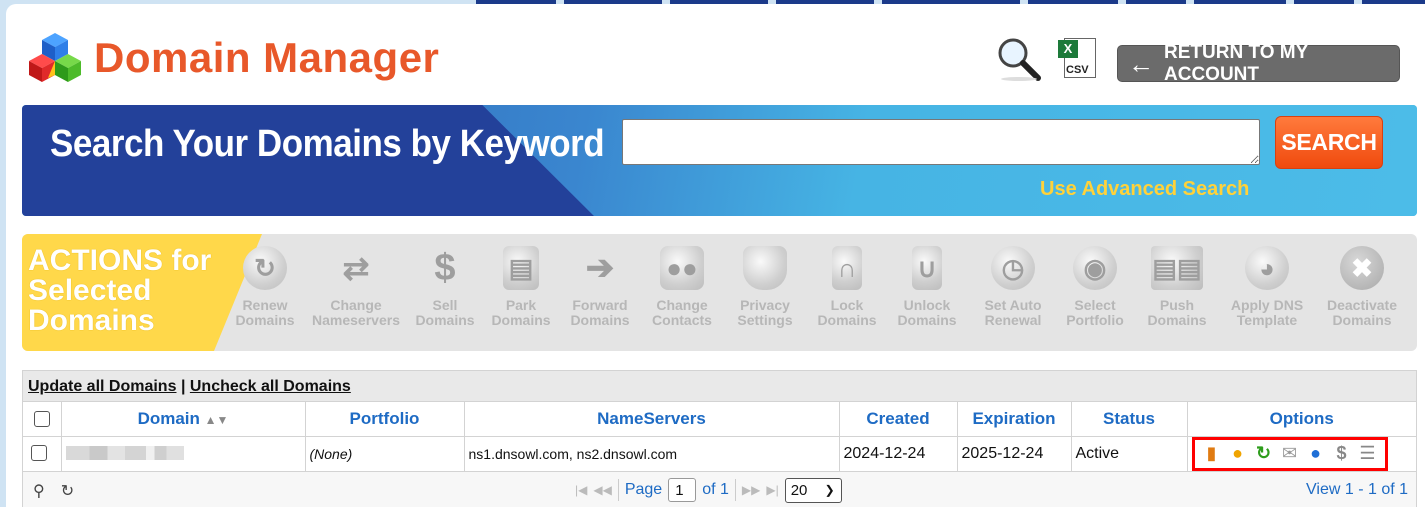 The height and width of the screenshot is (507, 1425). I want to click on pager-search-icon: ⚲, so click(39, 491).